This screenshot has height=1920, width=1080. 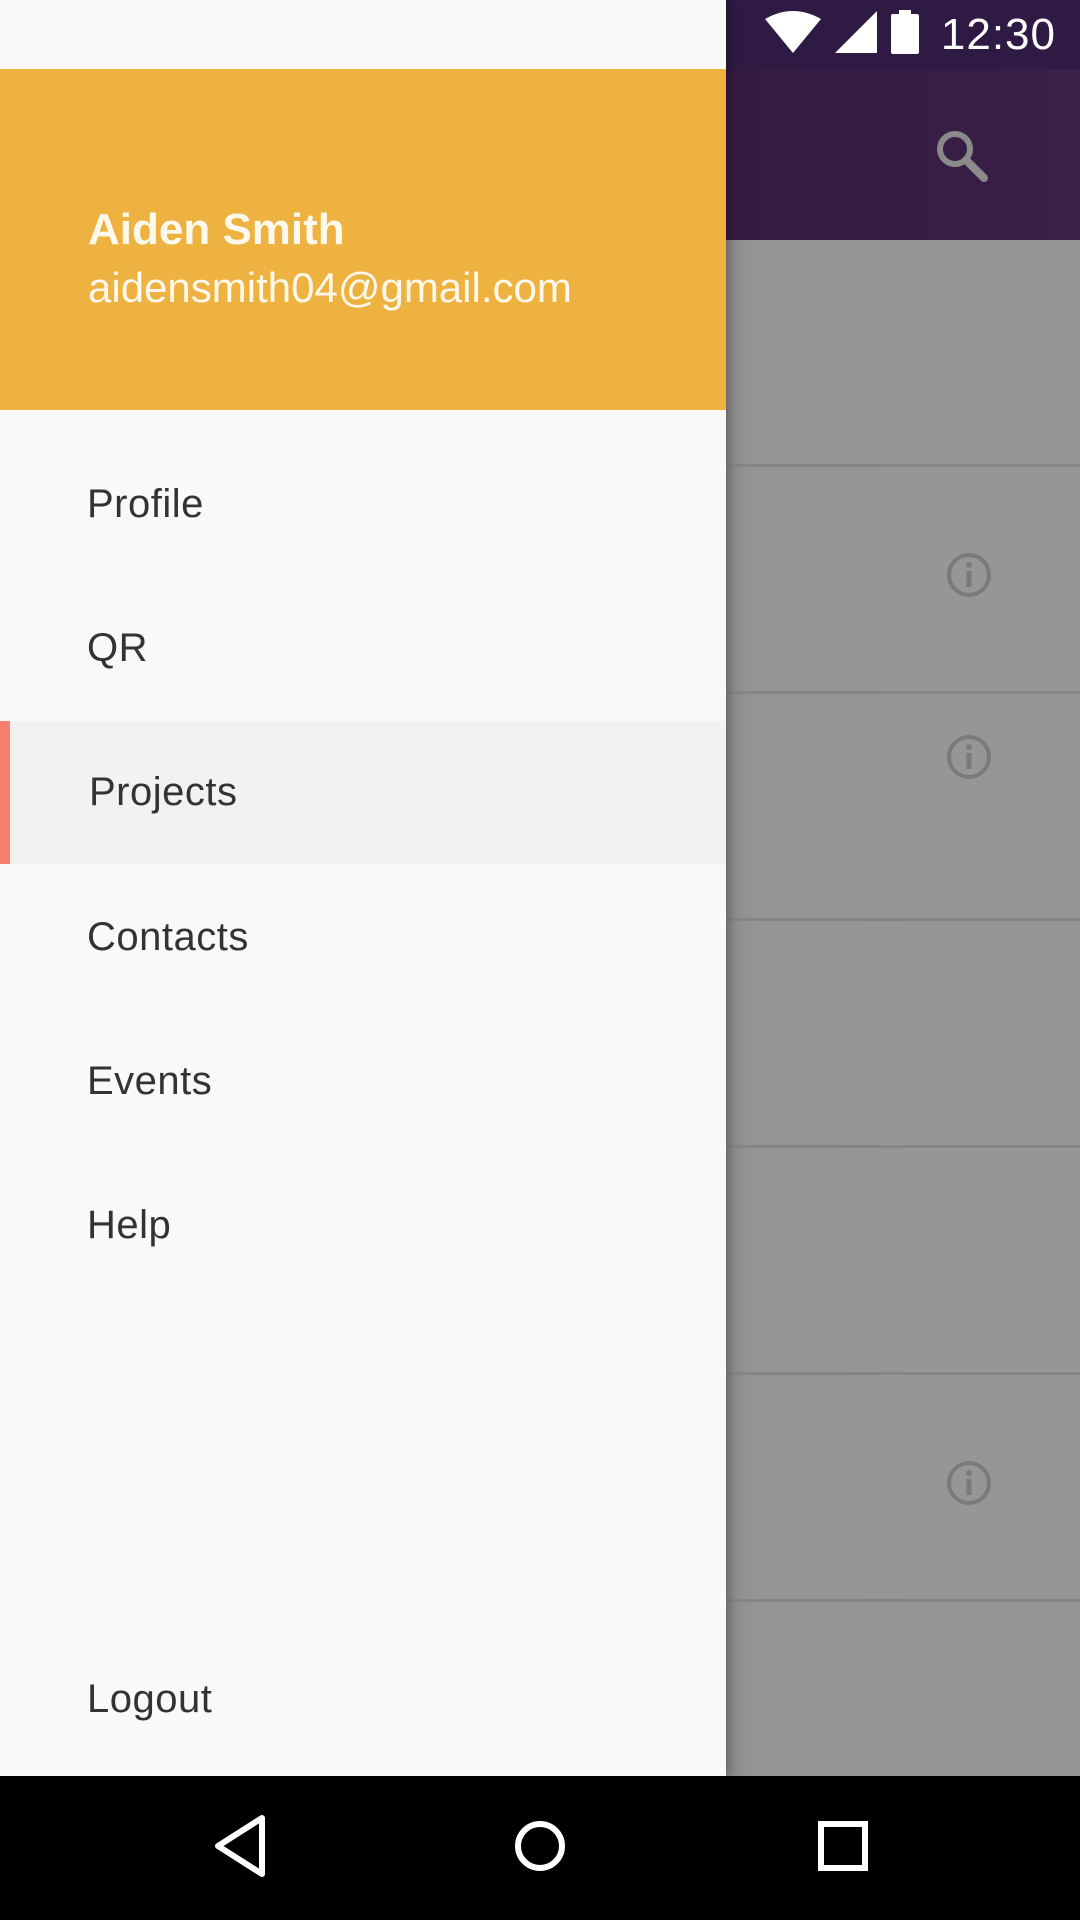 I want to click on drawer-item-label: QR, so click(x=117, y=648).